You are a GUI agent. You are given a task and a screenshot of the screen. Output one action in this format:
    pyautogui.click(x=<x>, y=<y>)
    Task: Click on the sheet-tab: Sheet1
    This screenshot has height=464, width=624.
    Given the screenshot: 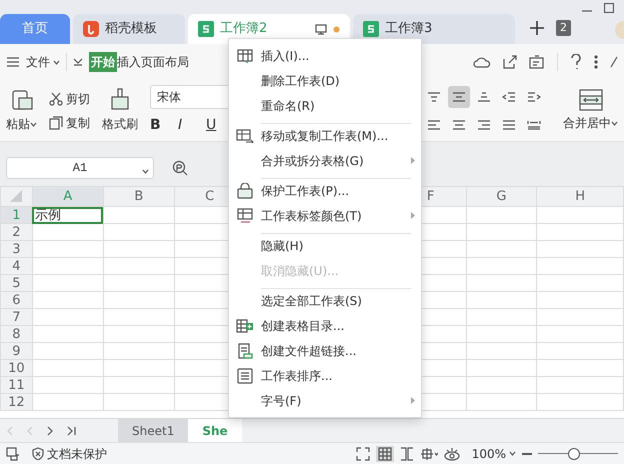 What is the action you would take?
    pyautogui.click(x=153, y=430)
    